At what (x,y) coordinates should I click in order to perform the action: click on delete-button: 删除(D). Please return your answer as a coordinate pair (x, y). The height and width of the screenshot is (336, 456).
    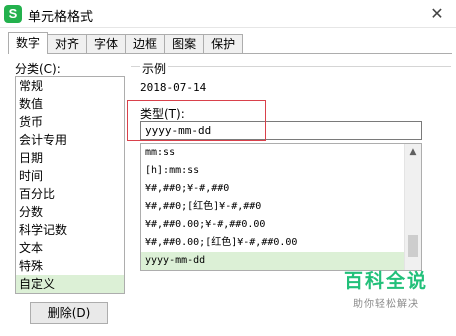
    Looking at the image, I should click on (69, 313).